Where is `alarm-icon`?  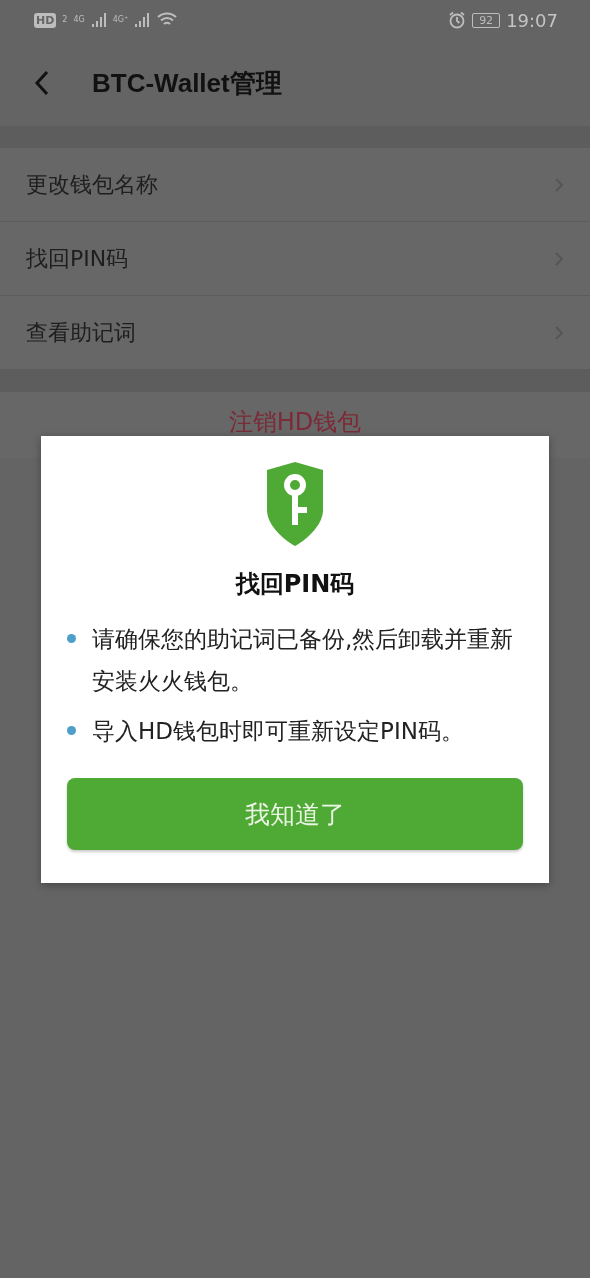
alarm-icon is located at coordinates (457, 20).